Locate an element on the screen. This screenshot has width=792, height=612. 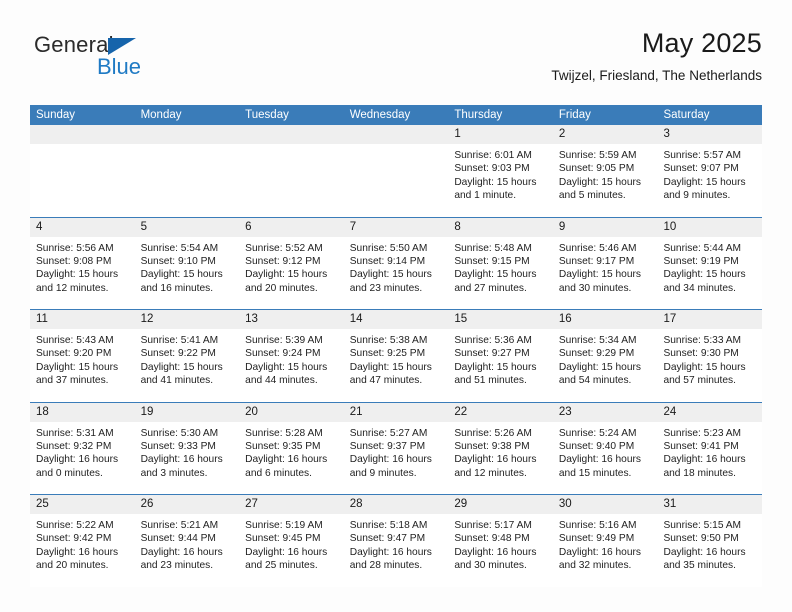
sunrise-text: Sunrise: 5:50 AM is located at coordinates (388, 248).